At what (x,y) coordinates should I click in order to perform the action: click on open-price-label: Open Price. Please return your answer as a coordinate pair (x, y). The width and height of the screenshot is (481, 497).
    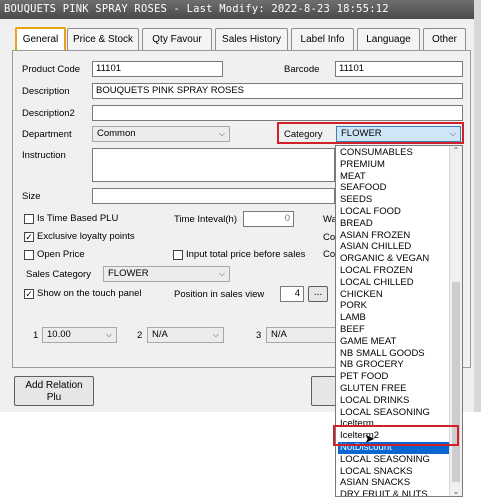
    Looking at the image, I should click on (61, 254).